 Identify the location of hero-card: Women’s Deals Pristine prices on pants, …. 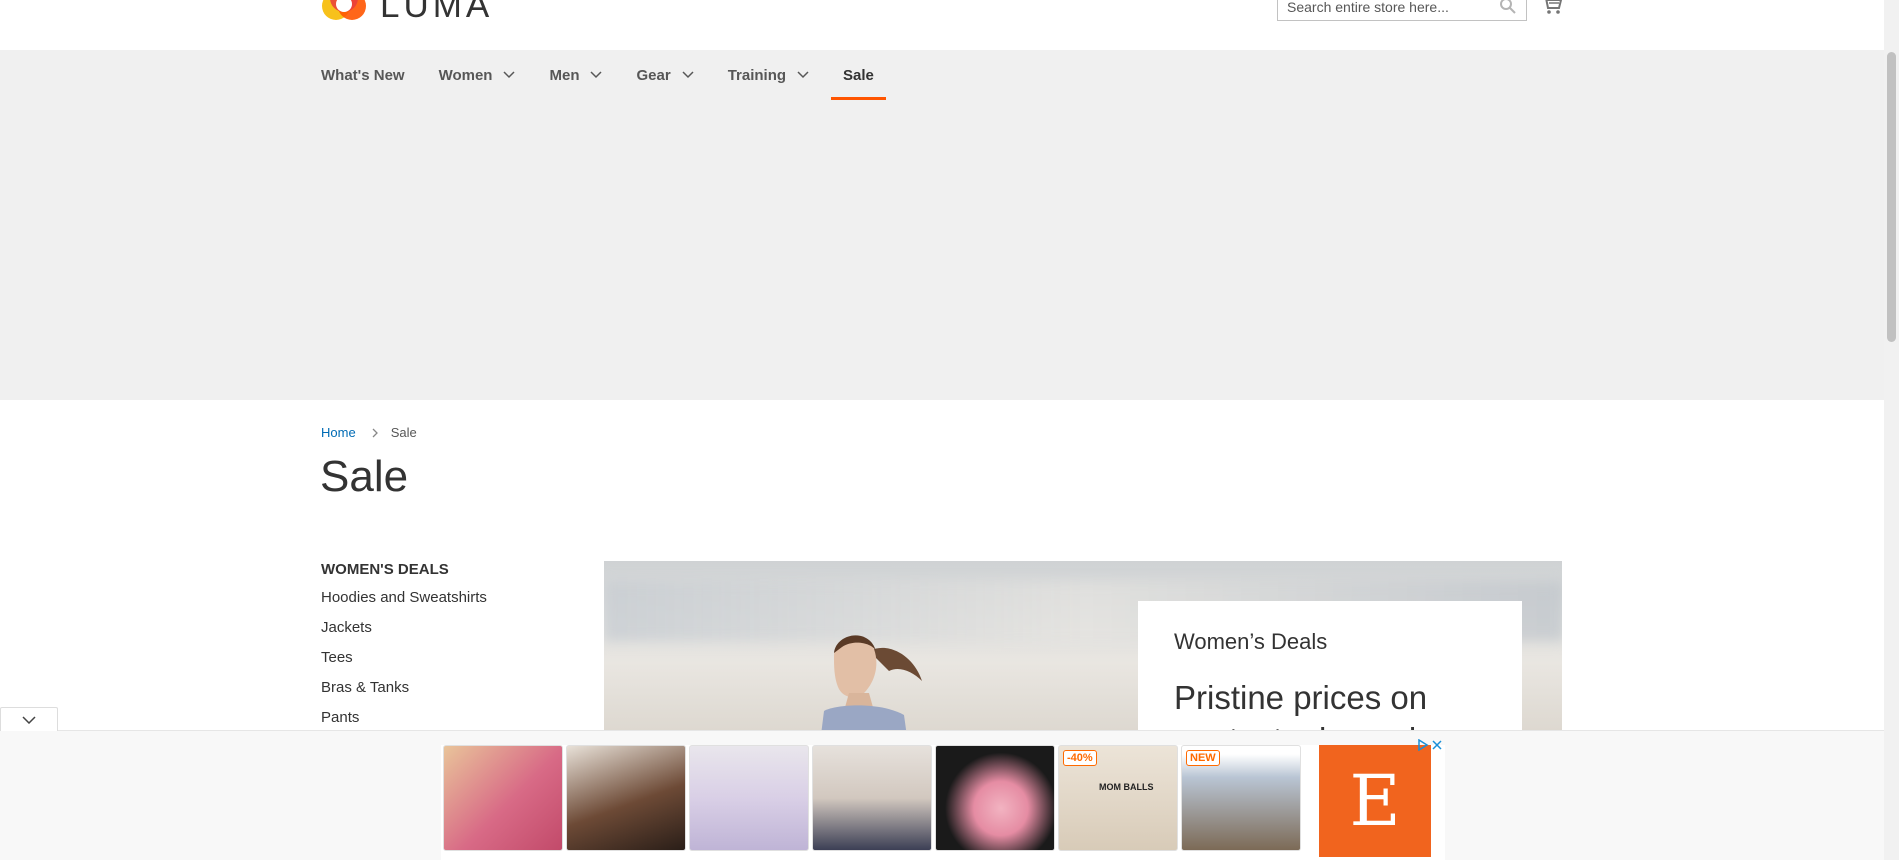
(1330, 666).